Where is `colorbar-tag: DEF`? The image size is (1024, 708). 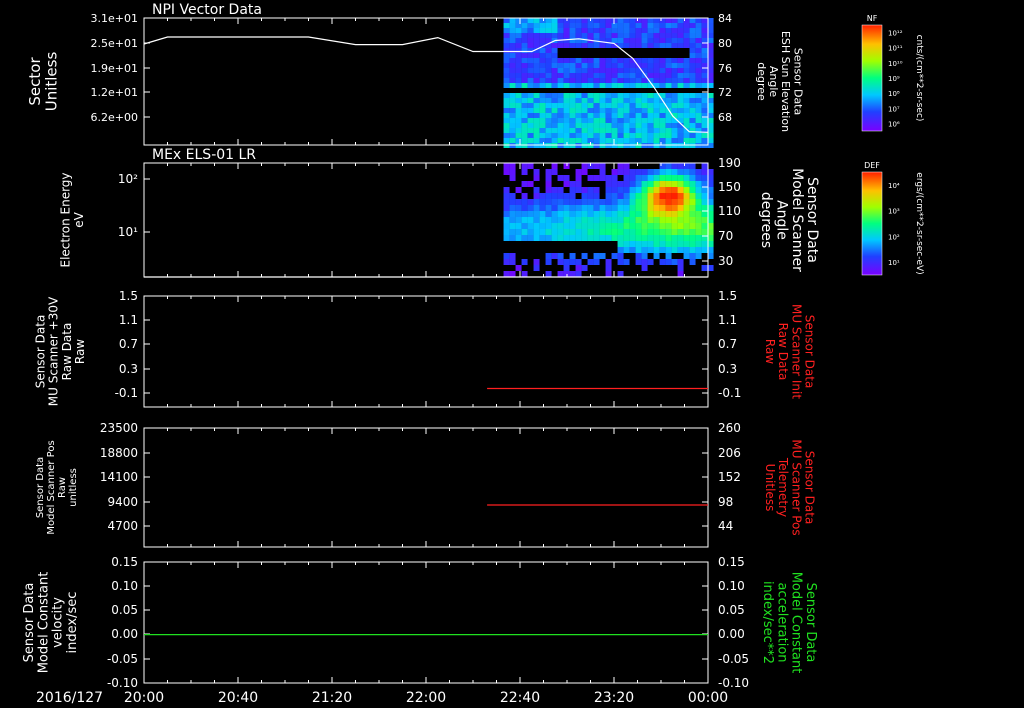
colorbar-tag: DEF is located at coordinates (872, 165).